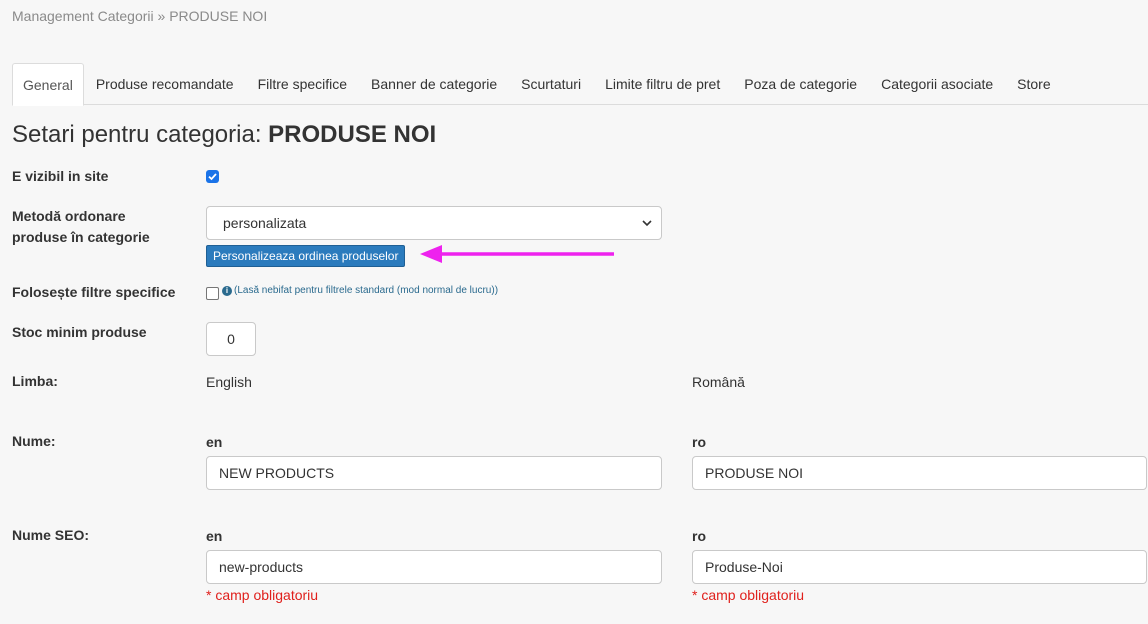  What do you see at coordinates (662, 84) in the screenshot?
I see `tab-limite-filtru-de-pret: Limite filtru de pret` at bounding box center [662, 84].